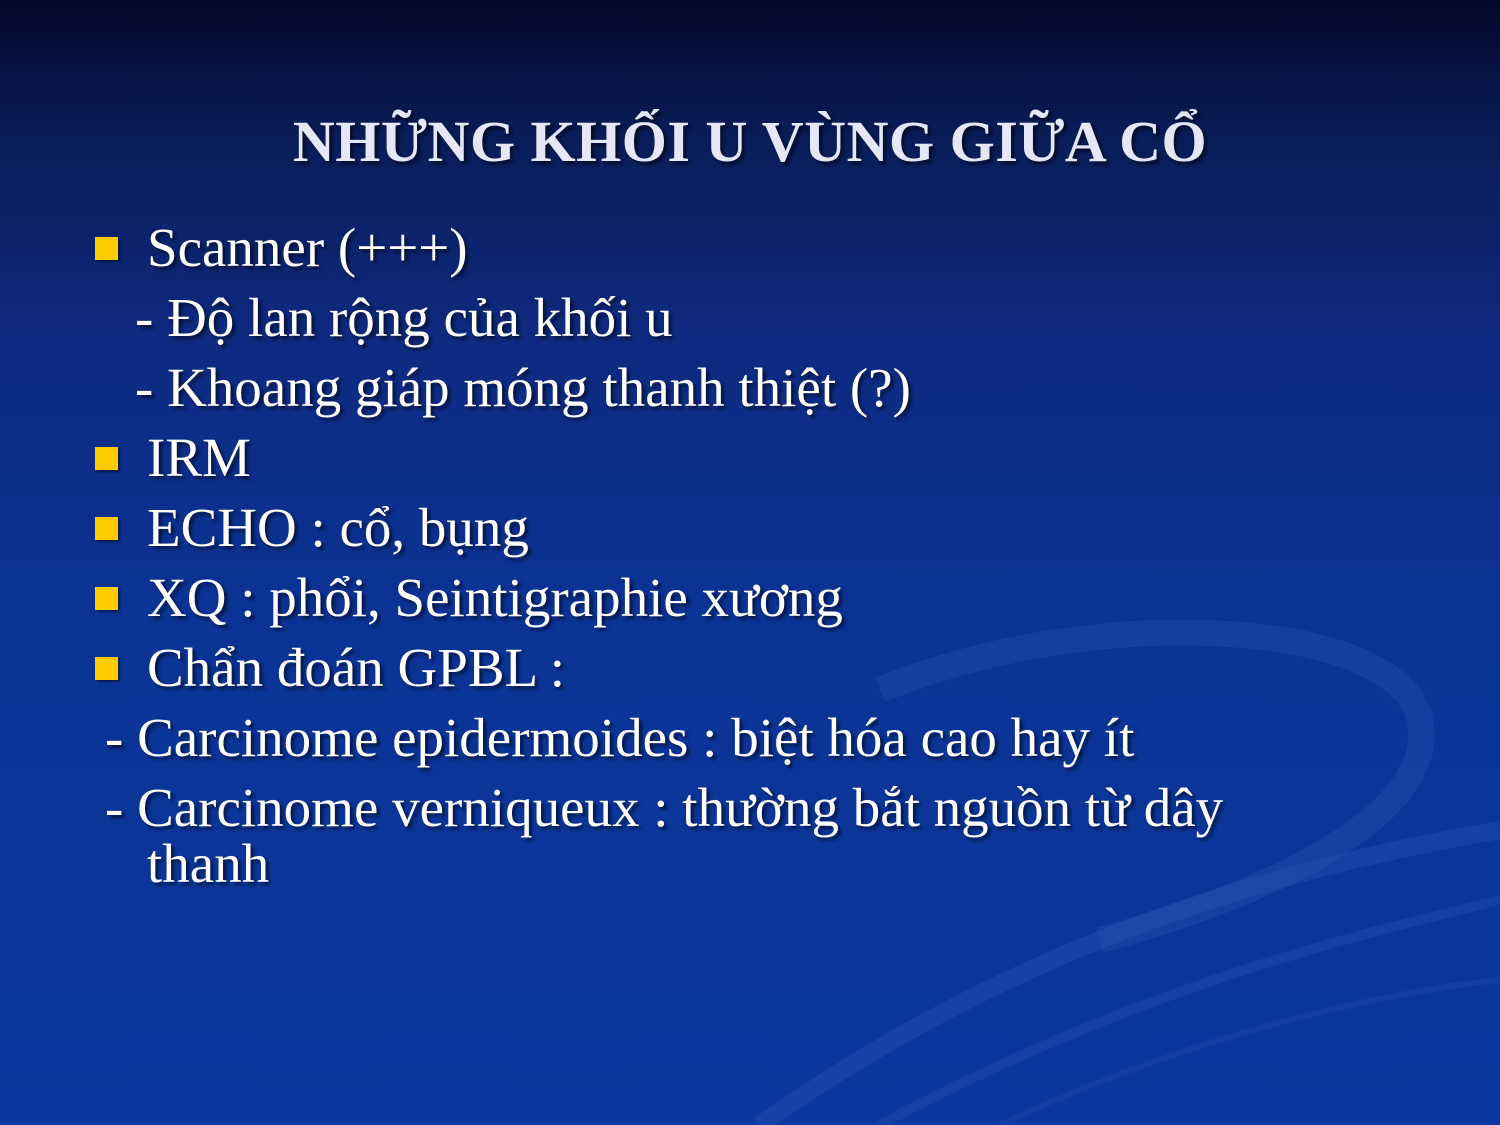 The height and width of the screenshot is (1125, 1500). What do you see at coordinates (523, 387) in the screenshot?
I see `sub-item-thyrohyoid-space: - Khoang giáp móng thanh thiệt (?)` at bounding box center [523, 387].